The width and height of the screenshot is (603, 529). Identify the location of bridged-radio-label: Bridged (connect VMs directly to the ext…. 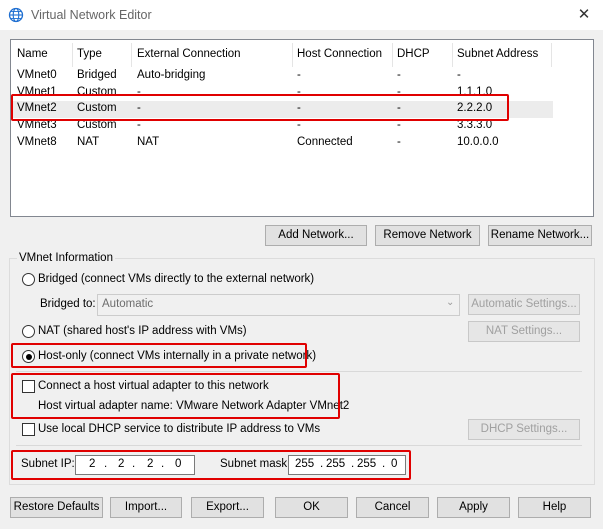
(176, 279).